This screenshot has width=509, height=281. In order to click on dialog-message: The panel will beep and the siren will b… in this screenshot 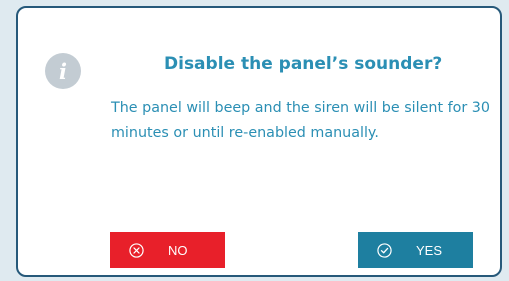, I will do `click(300, 120)`.